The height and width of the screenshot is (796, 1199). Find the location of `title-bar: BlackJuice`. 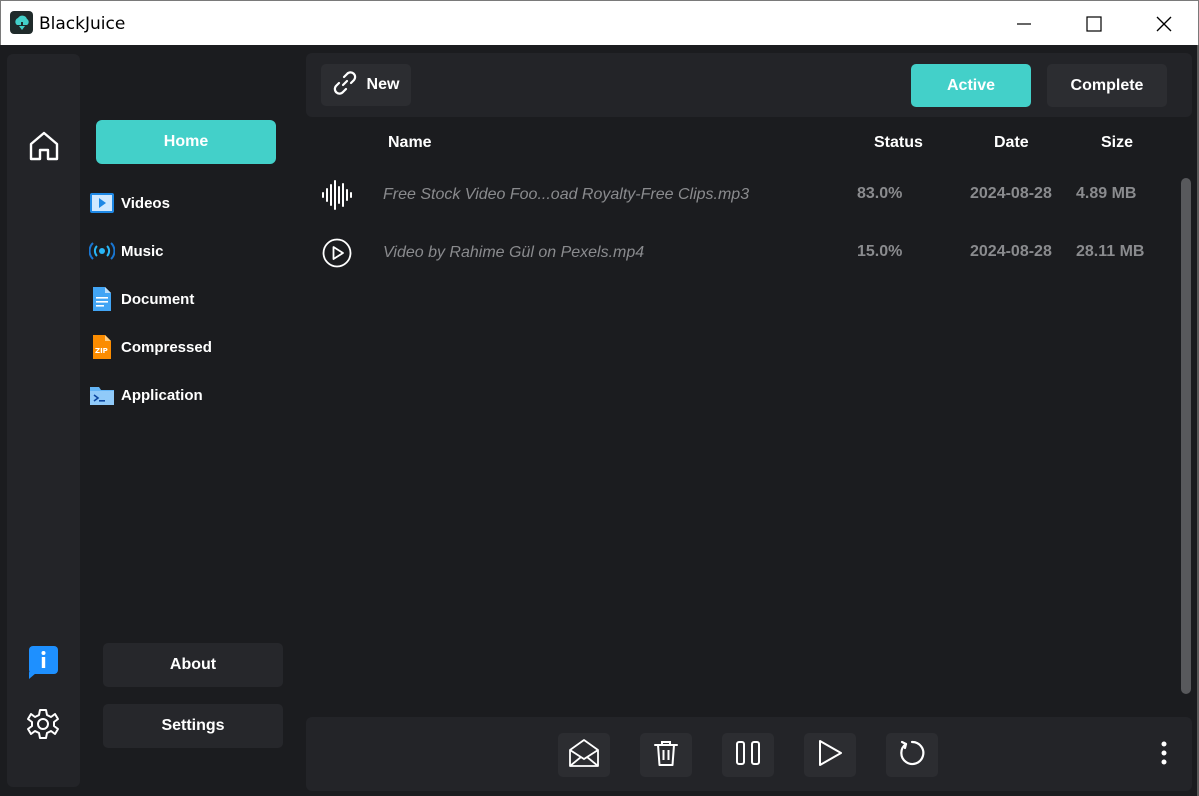

title-bar: BlackJuice is located at coordinates (599, 22).